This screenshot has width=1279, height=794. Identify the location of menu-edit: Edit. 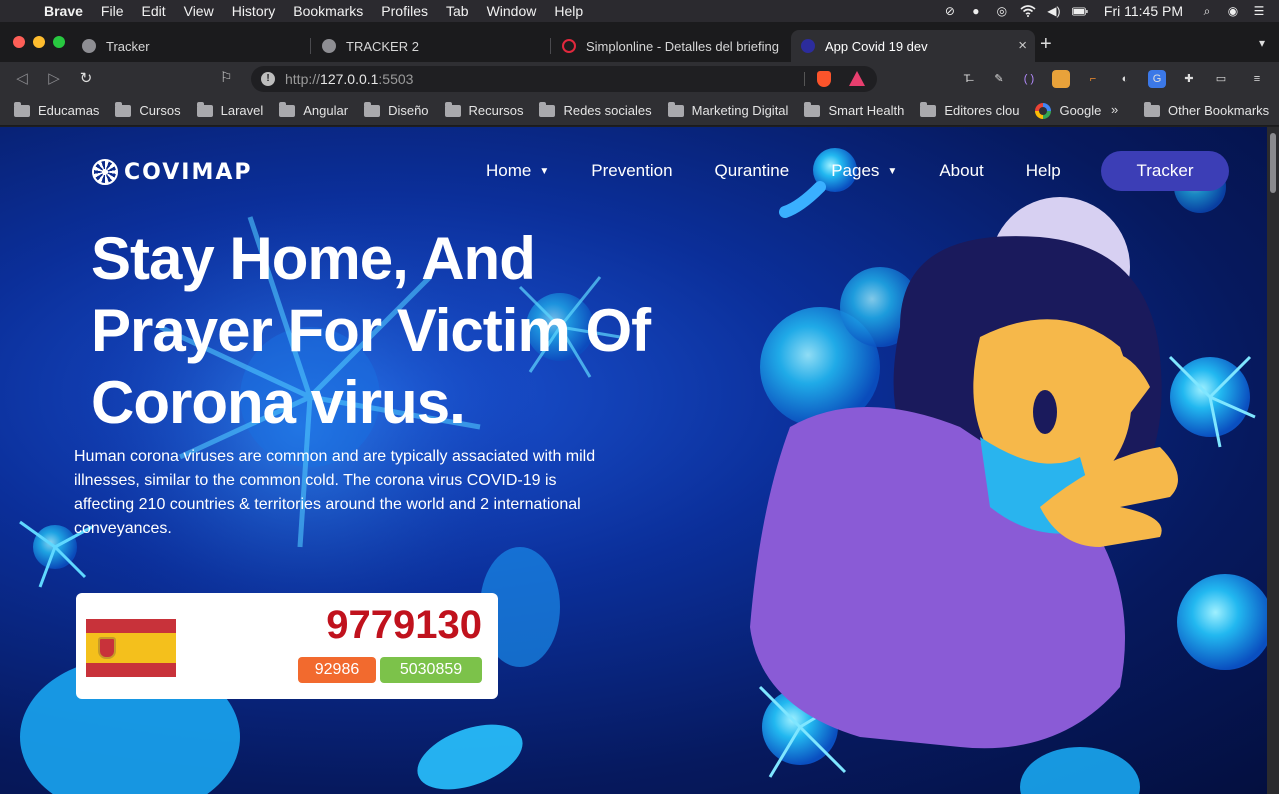
(153, 11).